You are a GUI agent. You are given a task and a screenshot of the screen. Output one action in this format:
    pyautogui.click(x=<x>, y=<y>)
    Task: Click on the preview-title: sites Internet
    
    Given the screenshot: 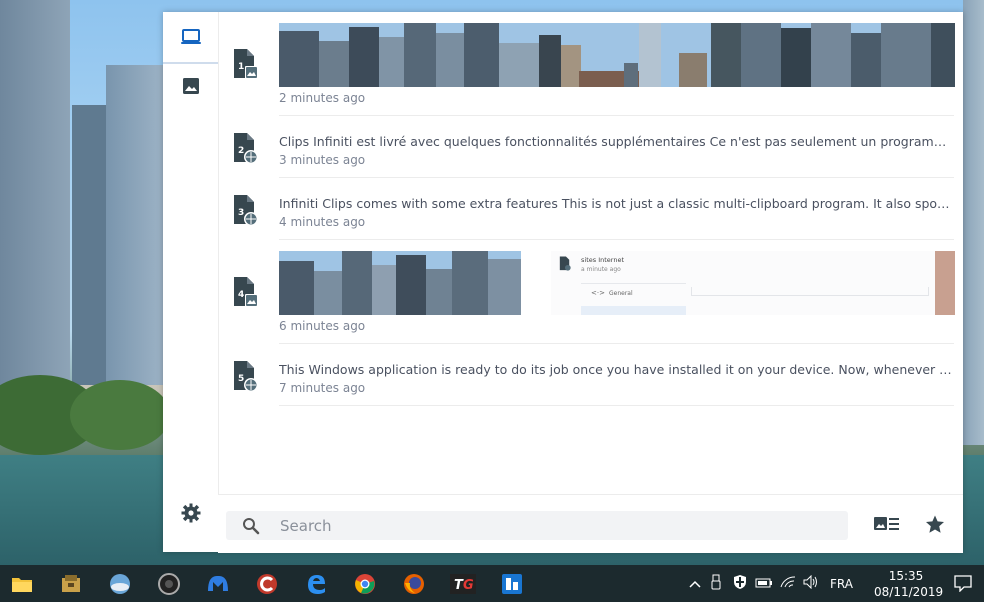 What is the action you would take?
    pyautogui.click(x=603, y=260)
    